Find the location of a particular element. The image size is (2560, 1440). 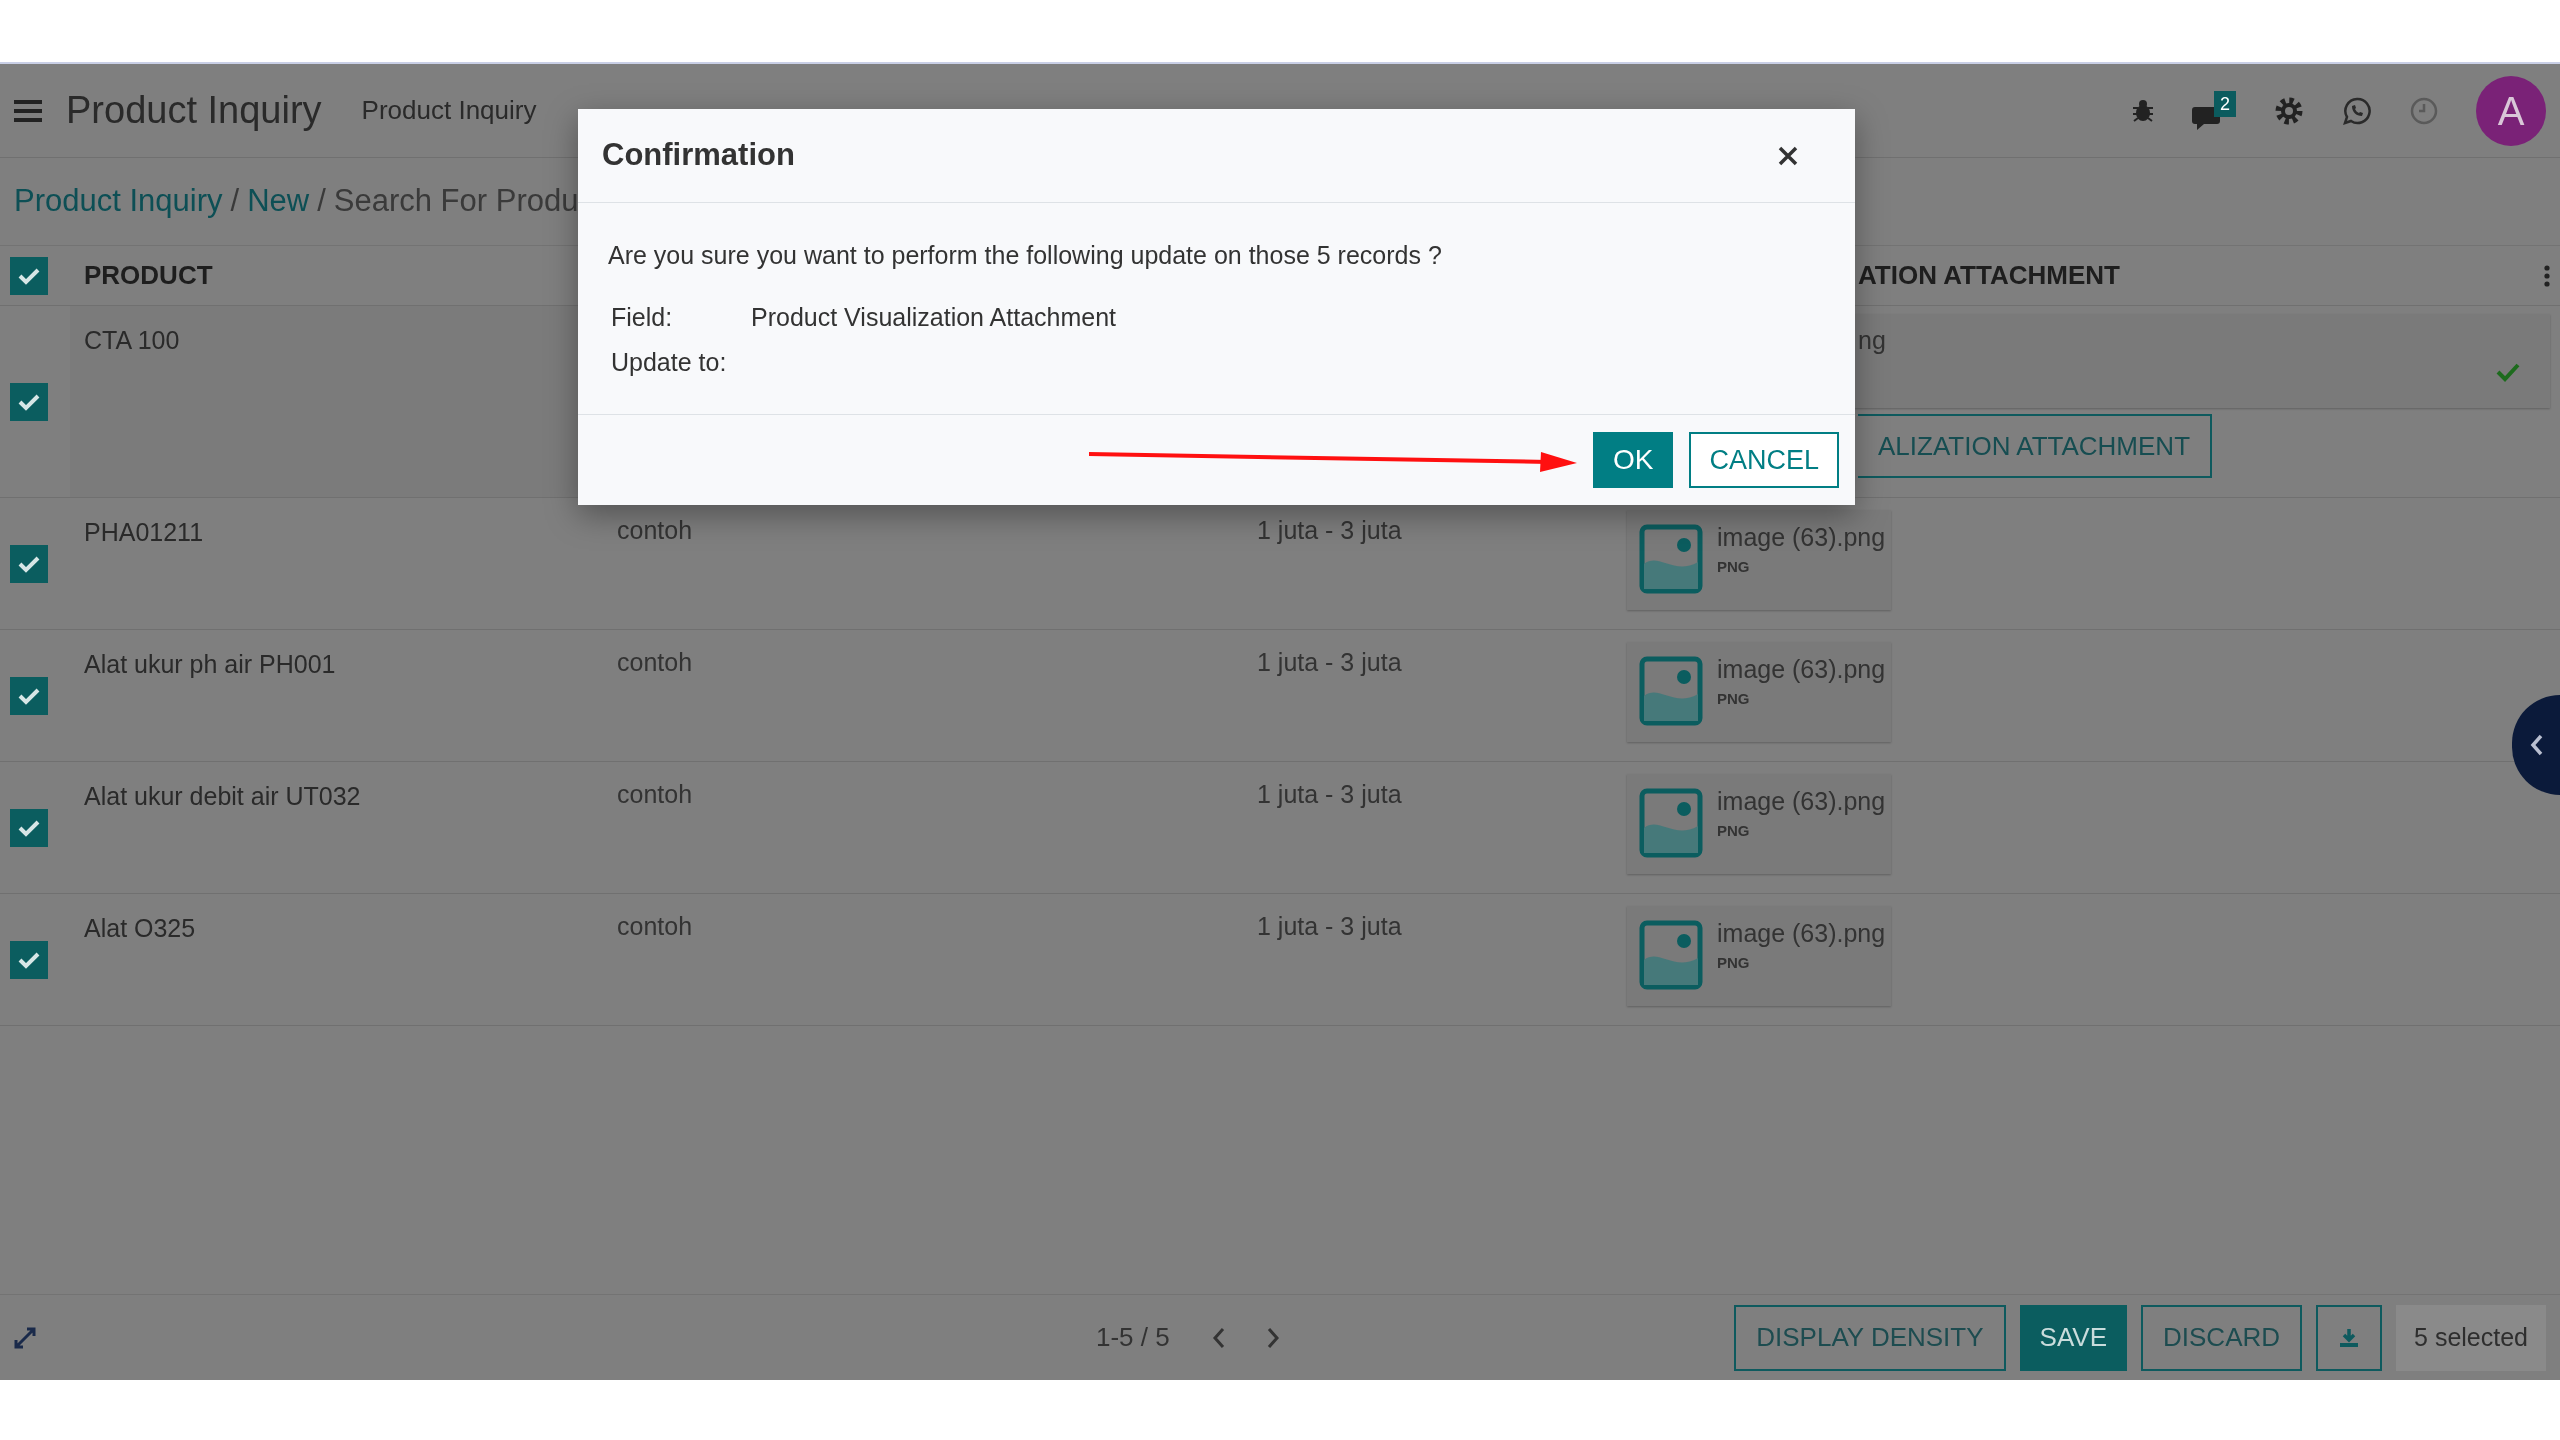

next-icon is located at coordinates (1272, 1337).